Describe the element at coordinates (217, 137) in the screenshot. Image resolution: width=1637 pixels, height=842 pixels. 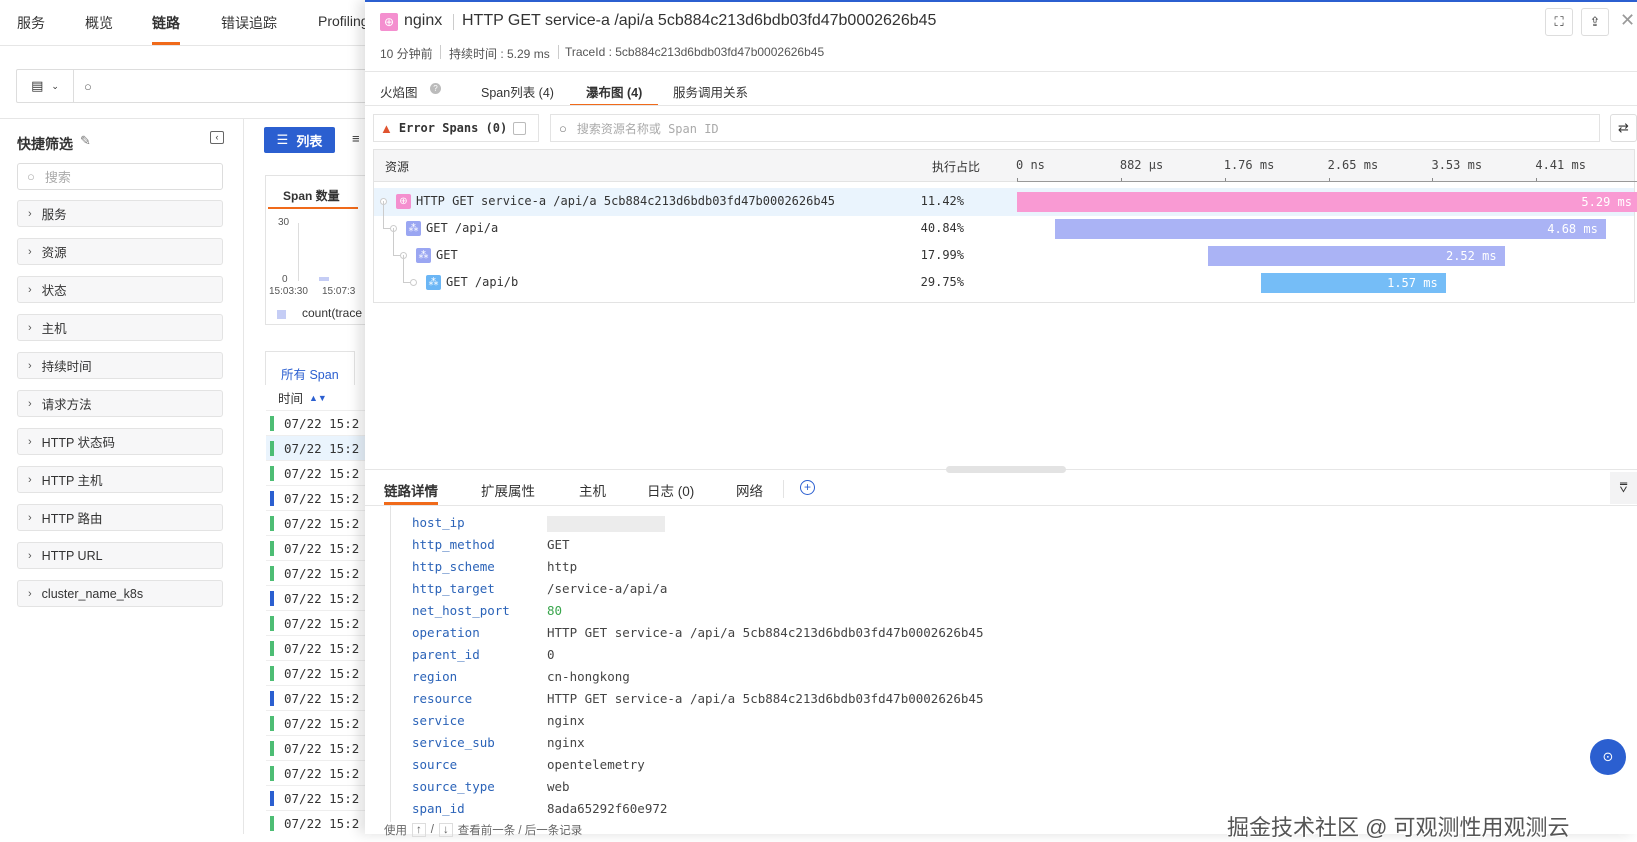
I see `collapse-sidebar-icon: ‹` at that location.